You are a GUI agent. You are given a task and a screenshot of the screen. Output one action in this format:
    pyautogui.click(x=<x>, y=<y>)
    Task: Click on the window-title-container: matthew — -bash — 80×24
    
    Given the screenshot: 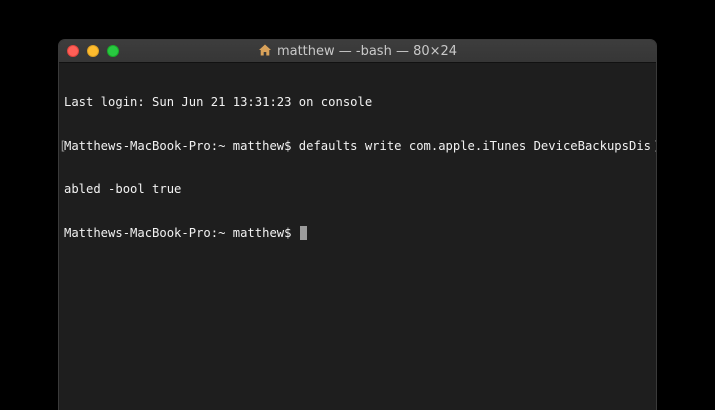 What is the action you would take?
    pyautogui.click(x=357, y=51)
    